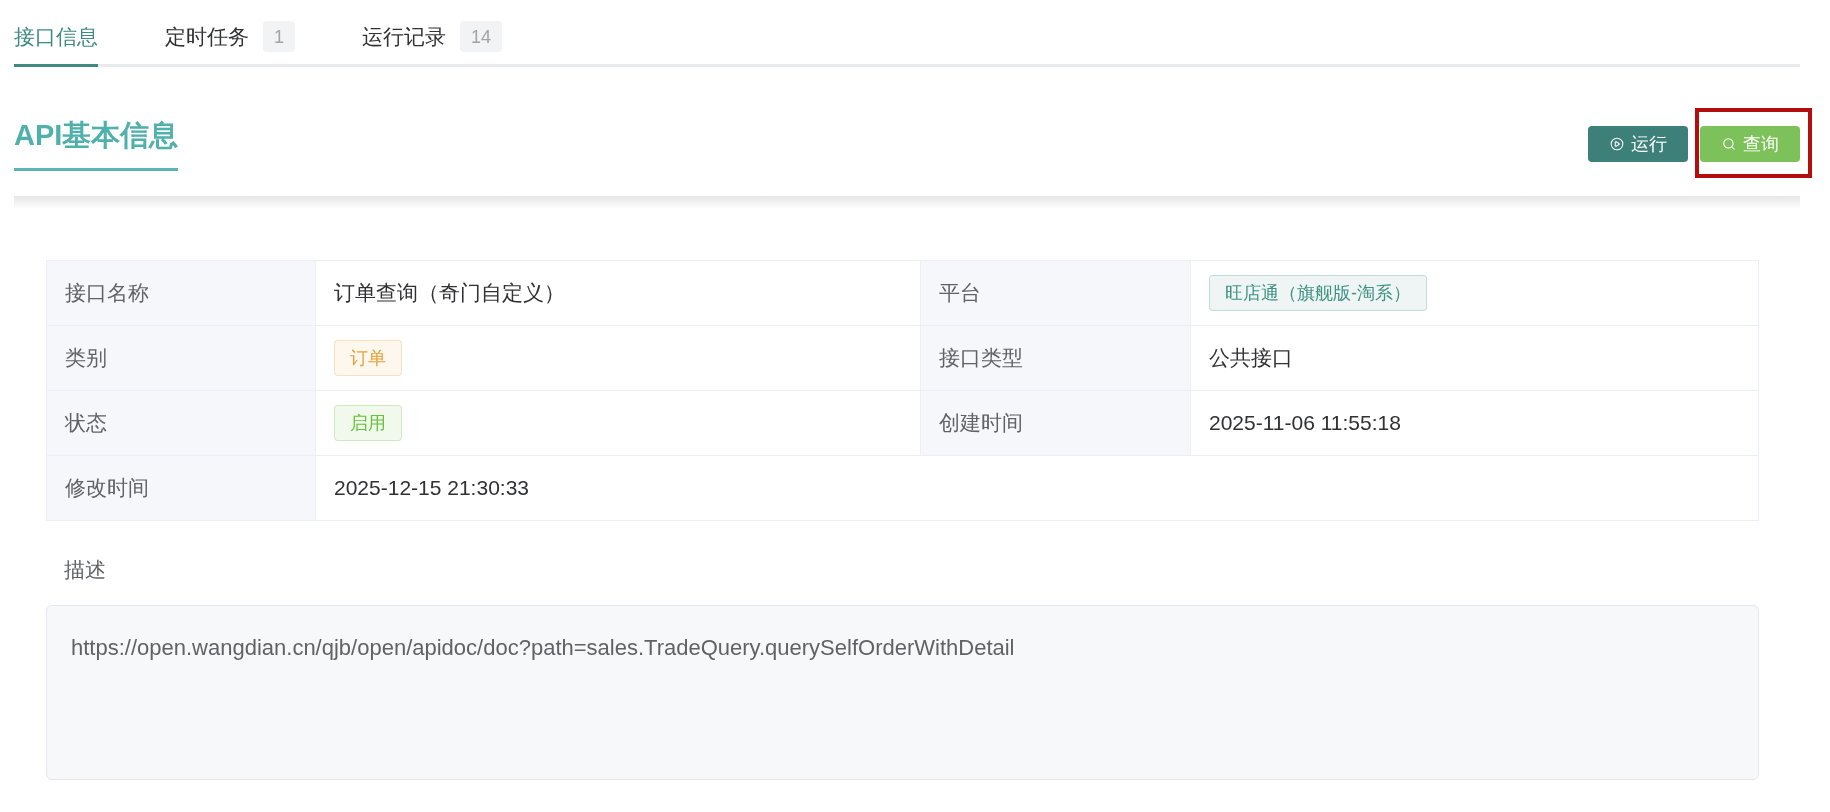 The height and width of the screenshot is (812, 1830). I want to click on description-label: 描述, so click(85, 570).